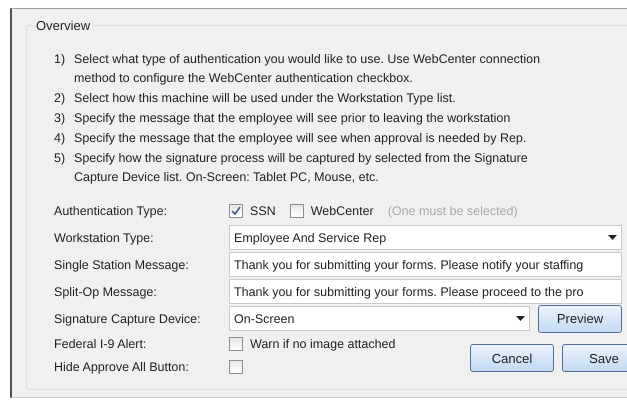 Image resolution: width=627 pixels, height=402 pixels. What do you see at coordinates (453, 211) in the screenshot?
I see `hint-text: (One must be selected)` at bounding box center [453, 211].